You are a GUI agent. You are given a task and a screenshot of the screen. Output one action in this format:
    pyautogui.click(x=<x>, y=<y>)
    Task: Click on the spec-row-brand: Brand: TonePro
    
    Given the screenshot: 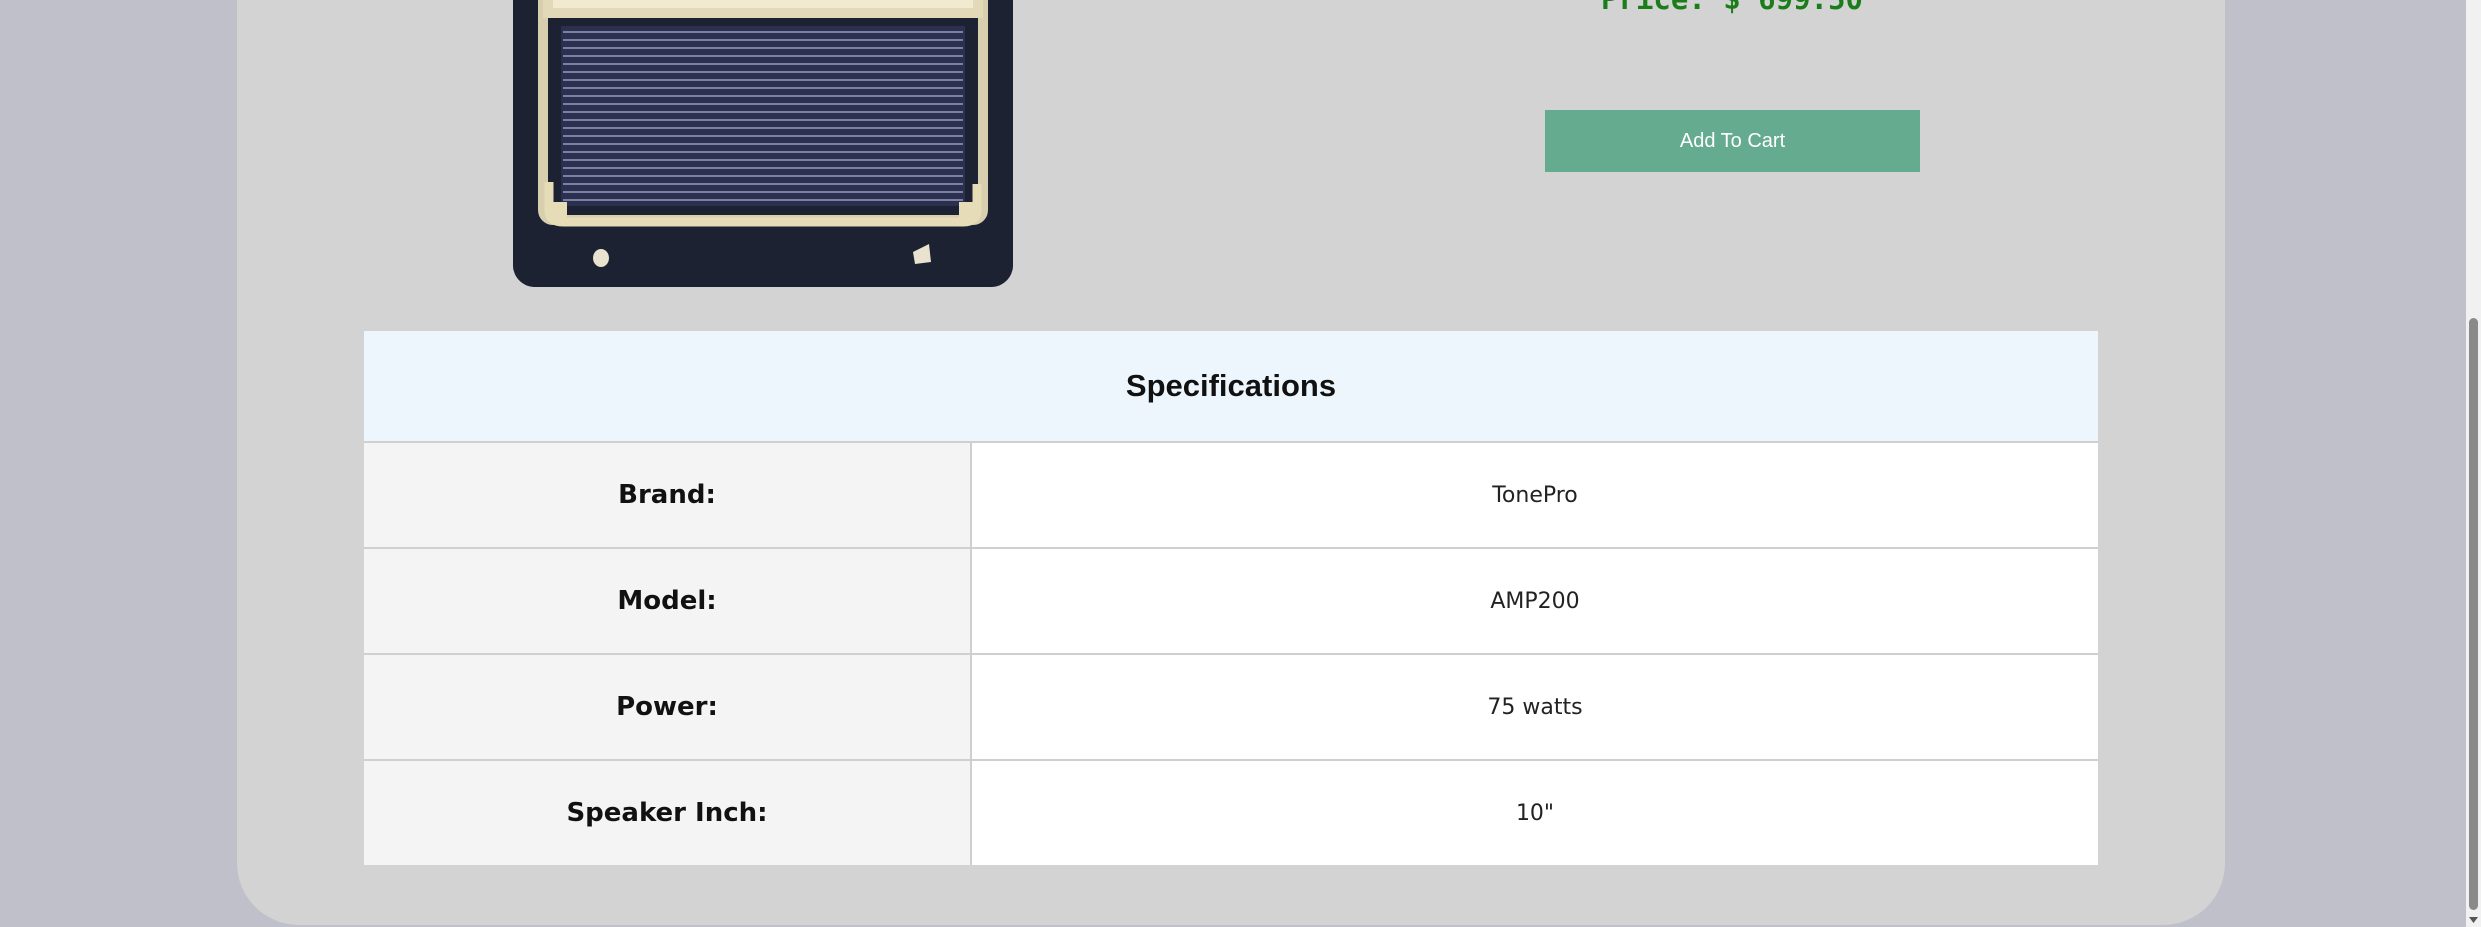 What is the action you would take?
    pyautogui.click(x=1231, y=495)
    